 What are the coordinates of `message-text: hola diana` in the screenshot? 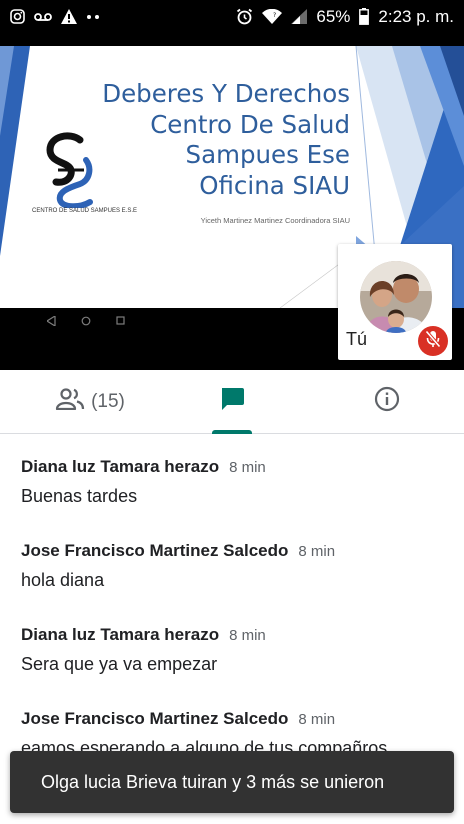 It's located at (63, 580).